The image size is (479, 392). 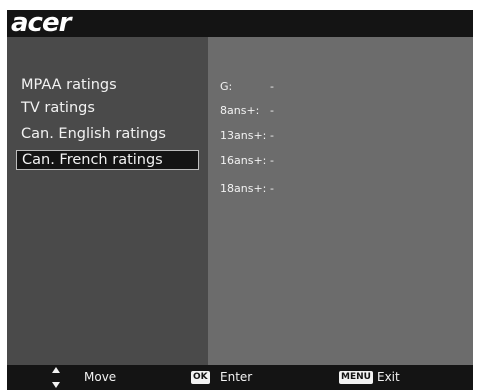 What do you see at coordinates (388, 377) in the screenshot?
I see `exit-hint-label: Exit` at bounding box center [388, 377].